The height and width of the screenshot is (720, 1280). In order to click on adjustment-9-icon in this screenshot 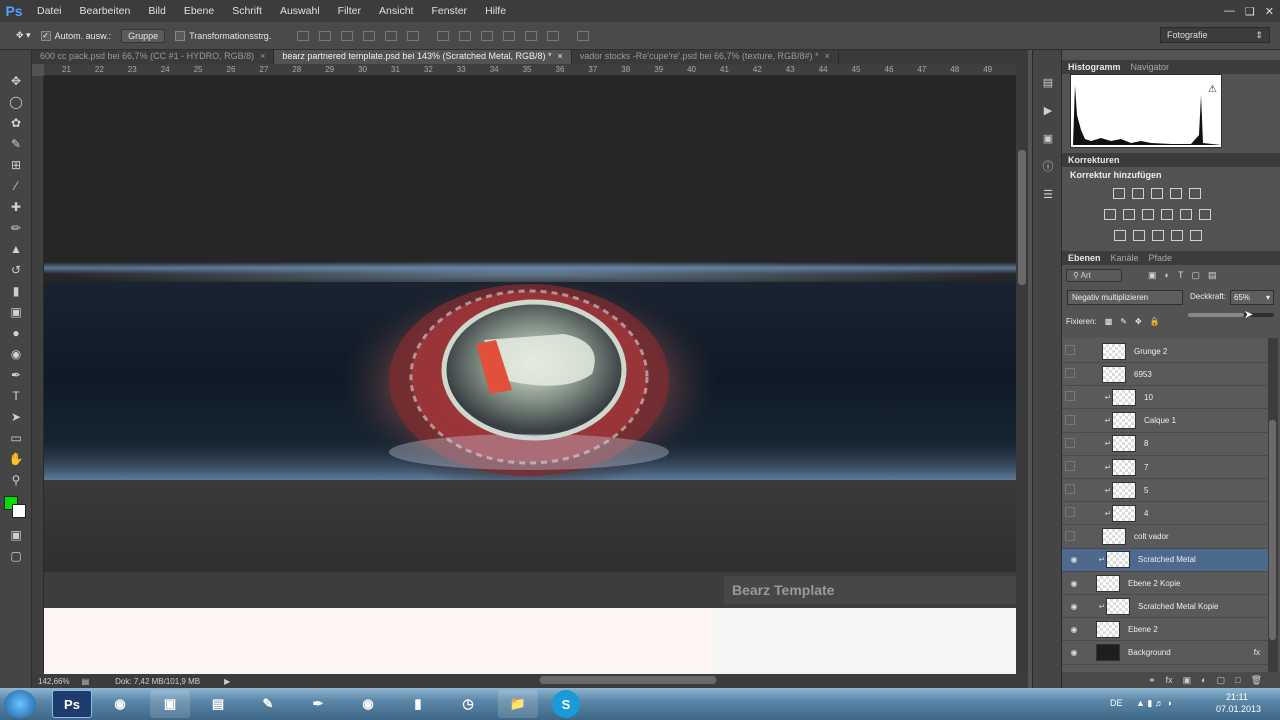, I will do `click(1186, 214)`.